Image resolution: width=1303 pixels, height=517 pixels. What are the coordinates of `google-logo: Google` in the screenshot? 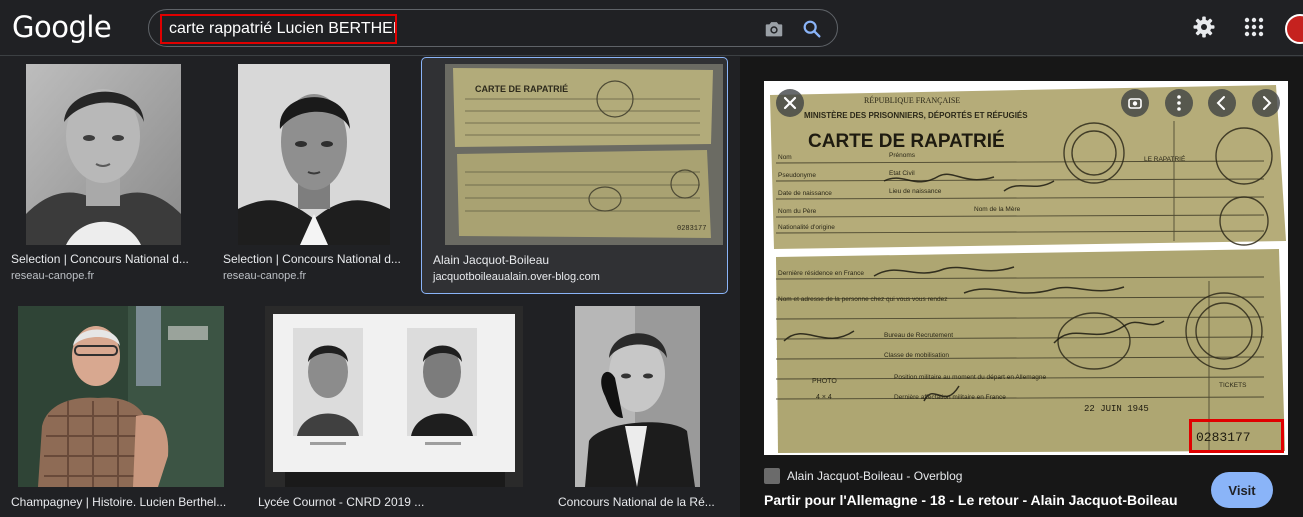 It's located at (62, 27).